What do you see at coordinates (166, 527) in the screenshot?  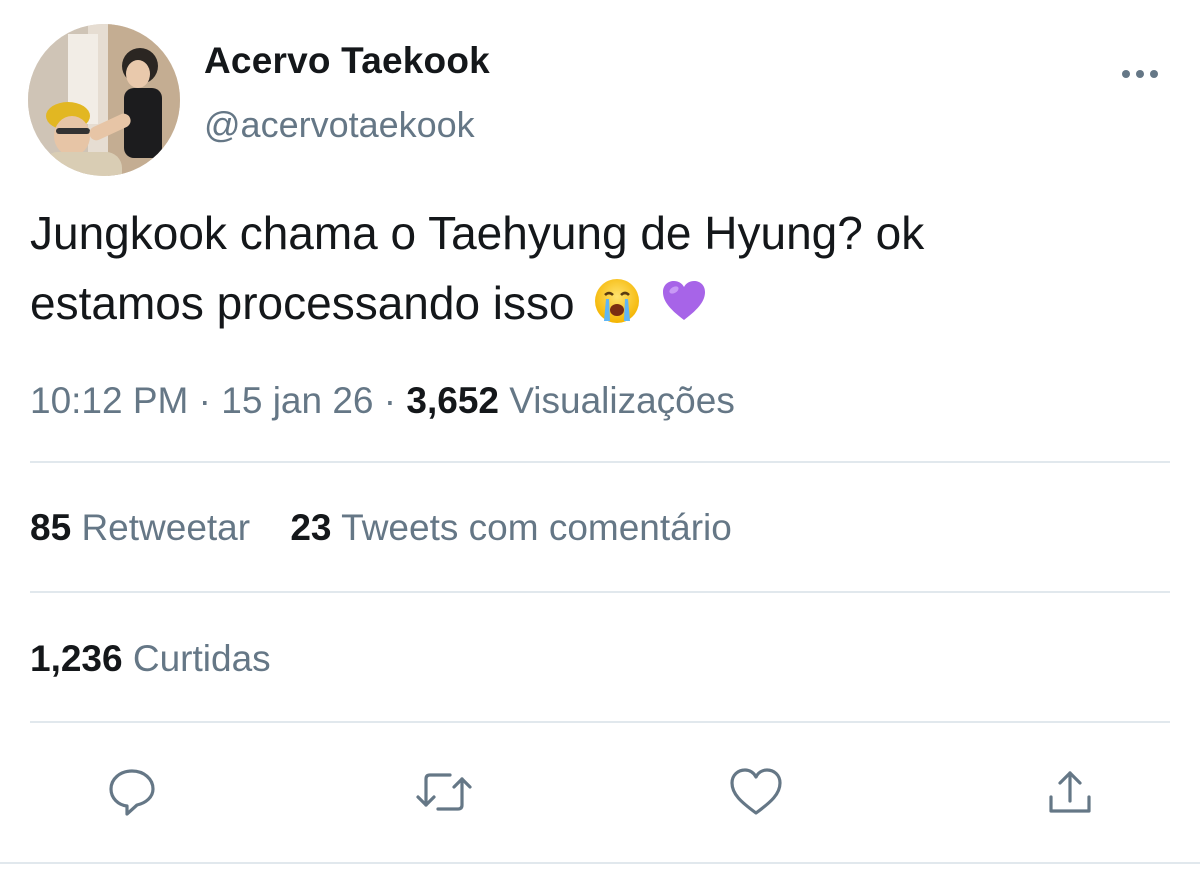 I see `retweets-label: Retweetar` at bounding box center [166, 527].